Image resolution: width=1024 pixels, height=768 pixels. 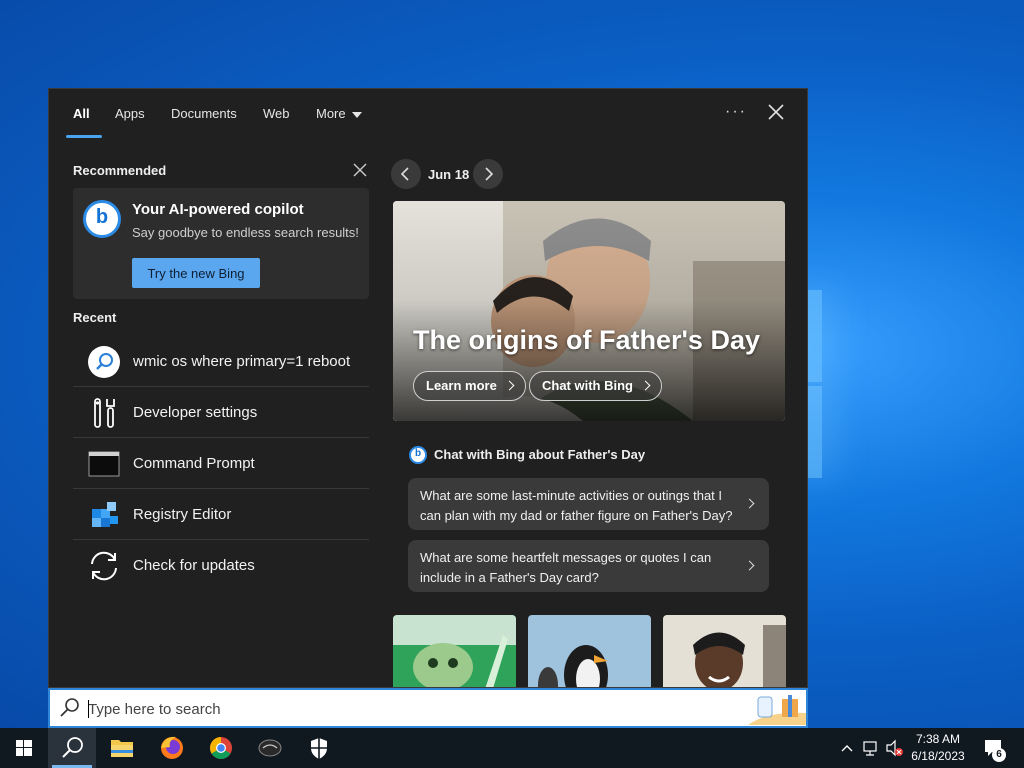 I want to click on recent-item-label: Command Prompt, so click(x=194, y=463).